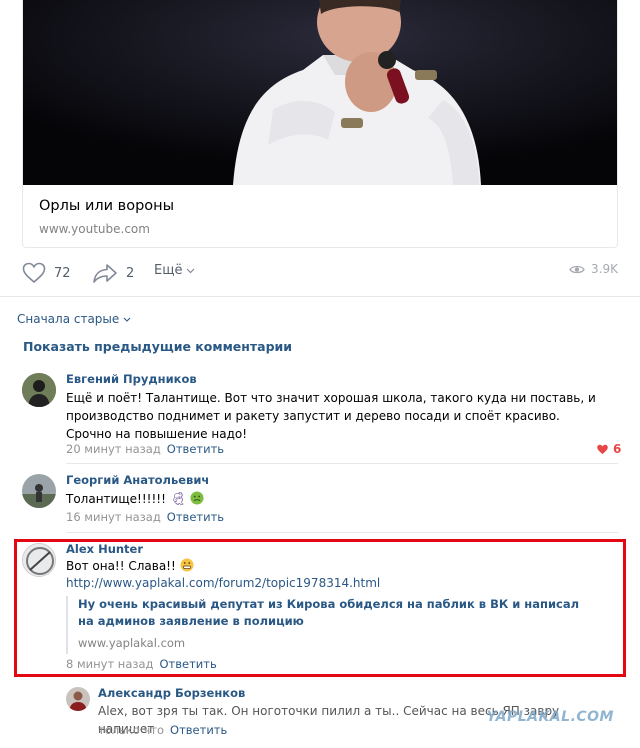  I want to click on video-url: www.youtube.com, so click(94, 229).